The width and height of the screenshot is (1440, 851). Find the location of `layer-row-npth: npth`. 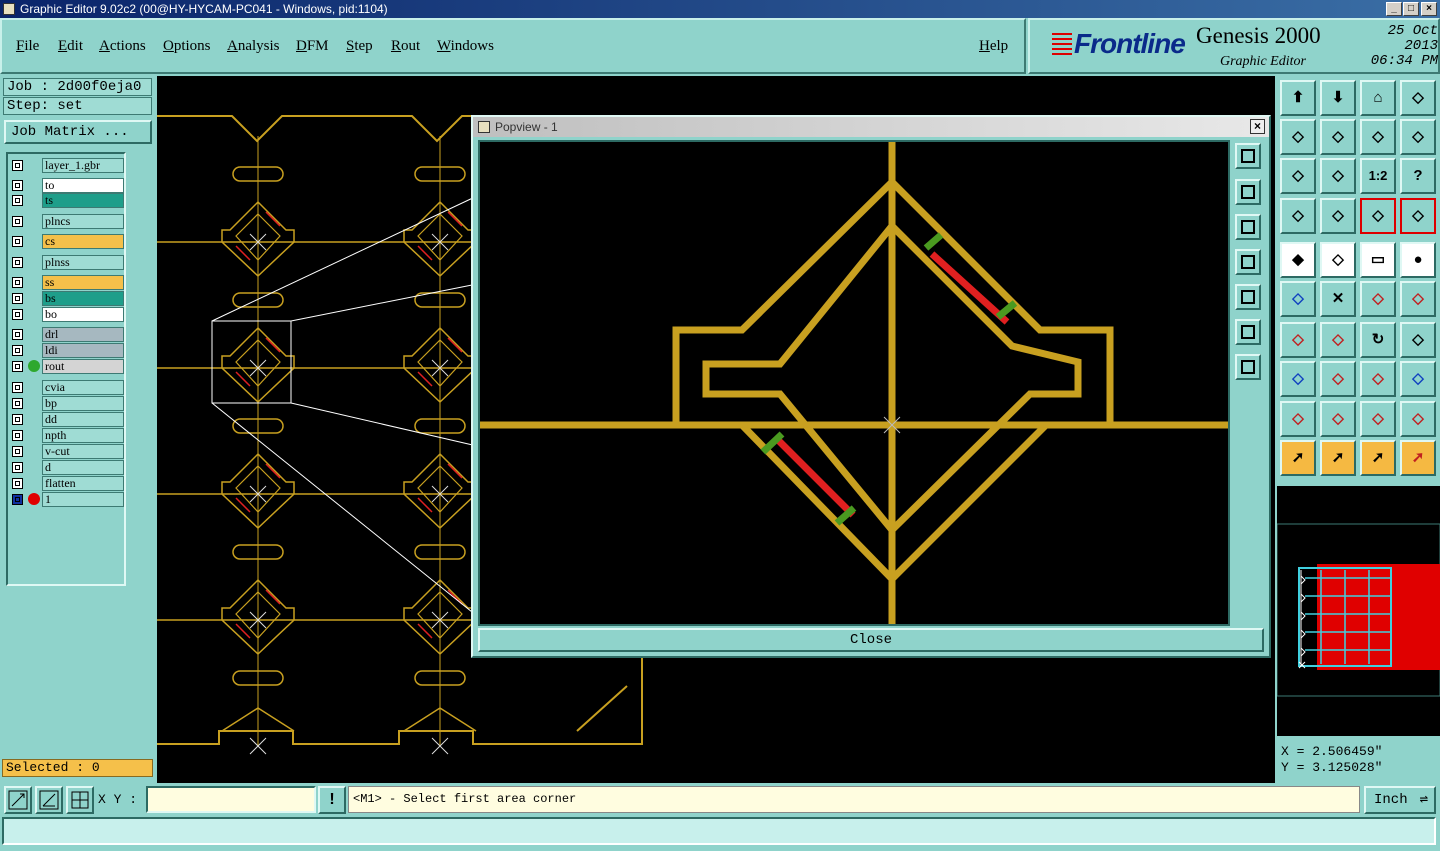

layer-row-npth: npth is located at coordinates (66, 435).